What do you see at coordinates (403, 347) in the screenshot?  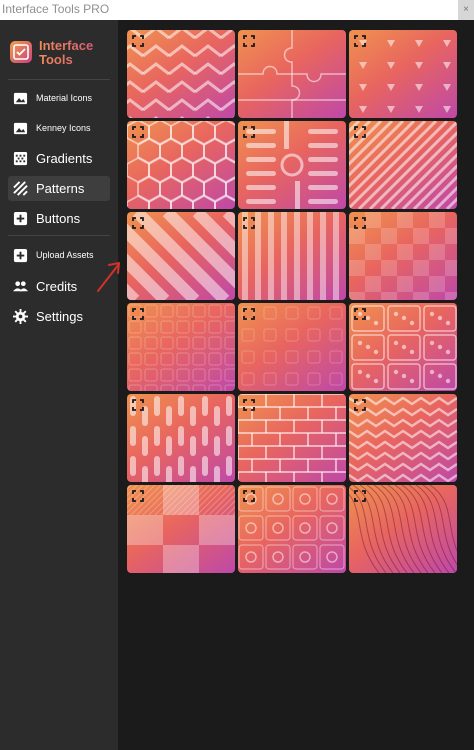 I see `dominoes-pattern` at bounding box center [403, 347].